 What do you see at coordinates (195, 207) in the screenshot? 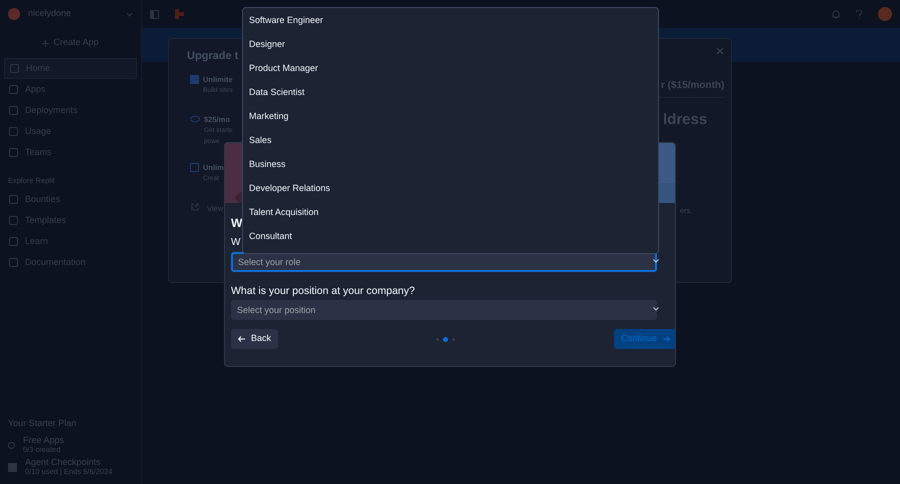
I see `external-link-icon` at bounding box center [195, 207].